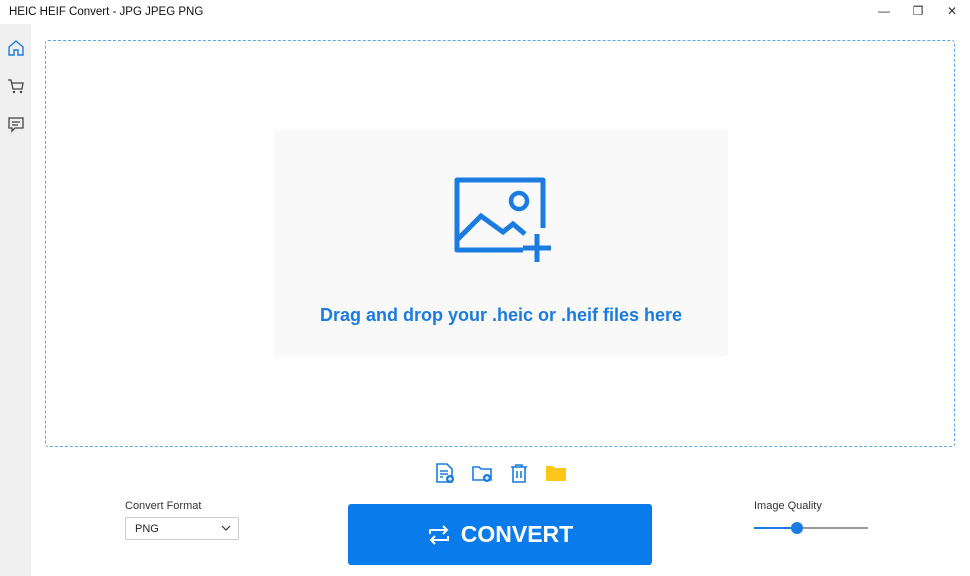  I want to click on open-output-folder-button, so click(556, 473).